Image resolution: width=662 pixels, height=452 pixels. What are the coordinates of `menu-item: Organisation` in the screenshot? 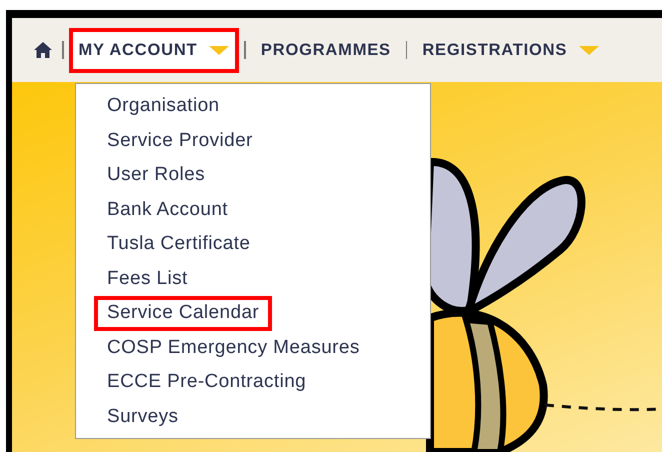 It's located at (163, 106).